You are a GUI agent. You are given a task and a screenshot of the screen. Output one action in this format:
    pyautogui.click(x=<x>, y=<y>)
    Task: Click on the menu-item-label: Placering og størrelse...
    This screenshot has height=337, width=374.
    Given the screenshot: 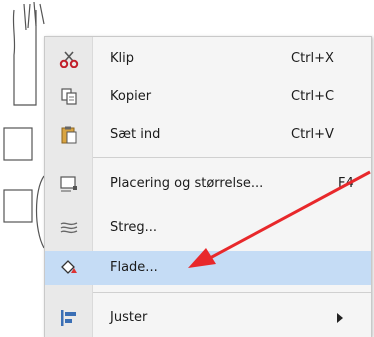 What is the action you would take?
    pyautogui.click(x=187, y=183)
    